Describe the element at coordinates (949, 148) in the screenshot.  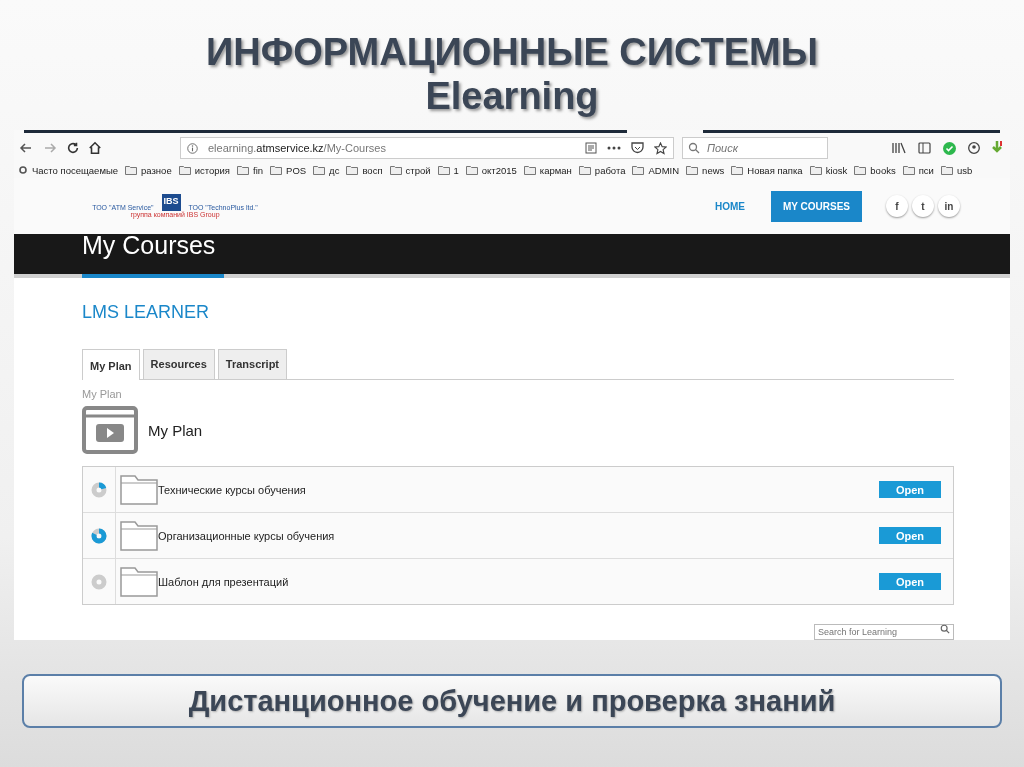
I see `check-icon` at that location.